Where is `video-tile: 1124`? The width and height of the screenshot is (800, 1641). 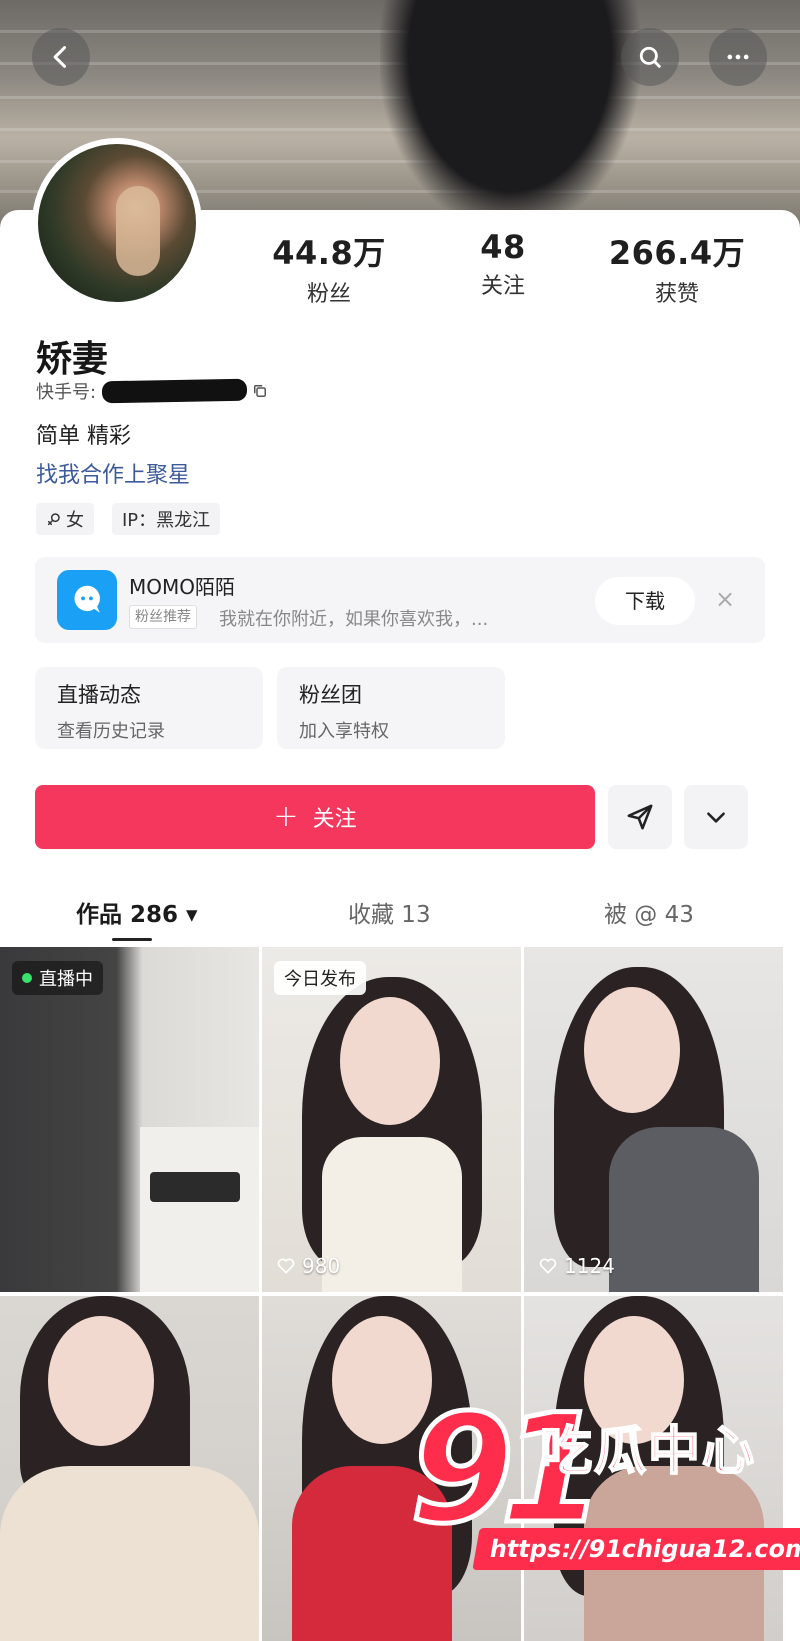
video-tile: 1124 is located at coordinates (653, 1119).